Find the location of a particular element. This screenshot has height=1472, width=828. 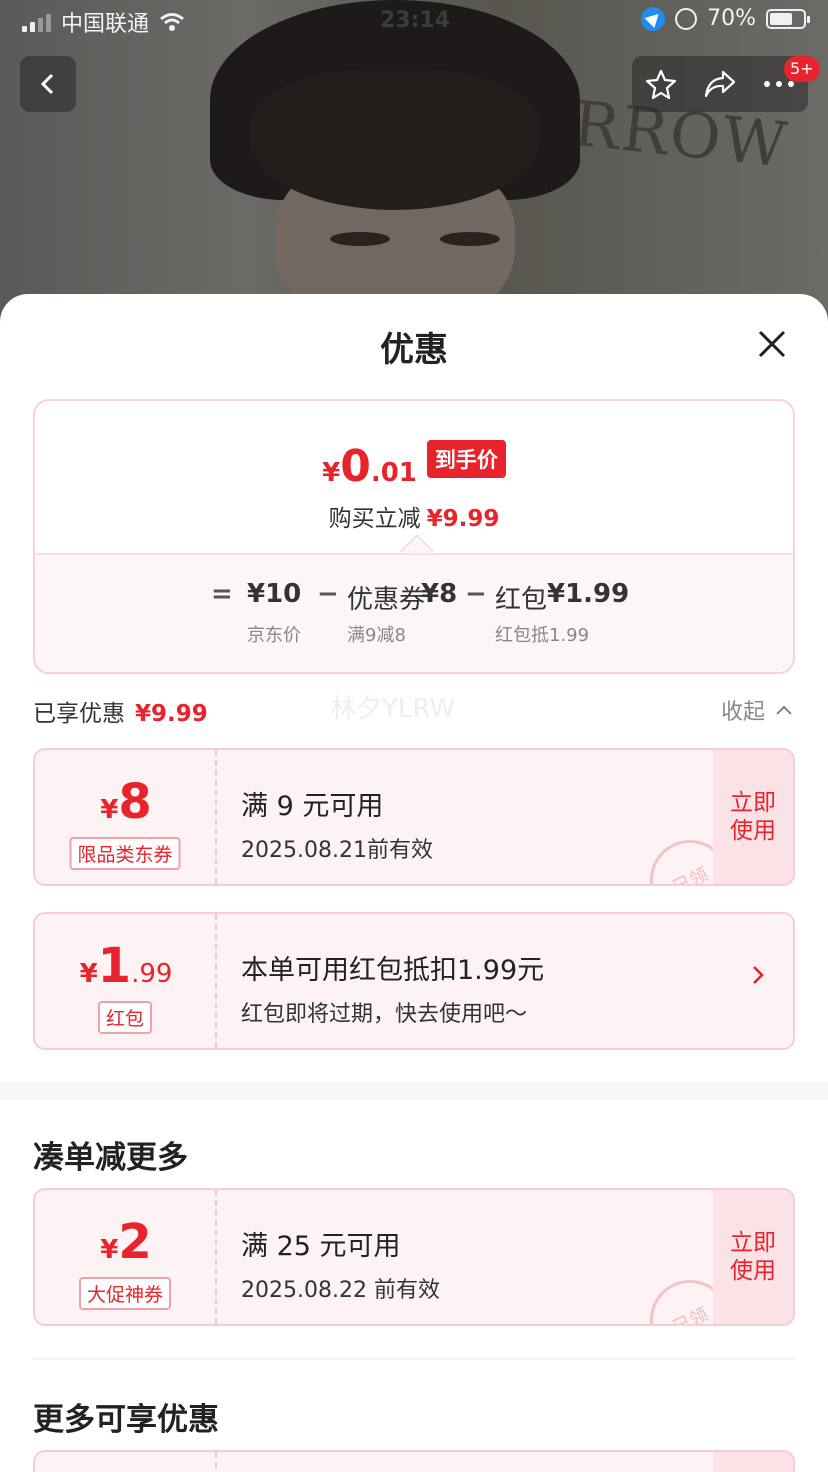

back-button is located at coordinates (48, 84).